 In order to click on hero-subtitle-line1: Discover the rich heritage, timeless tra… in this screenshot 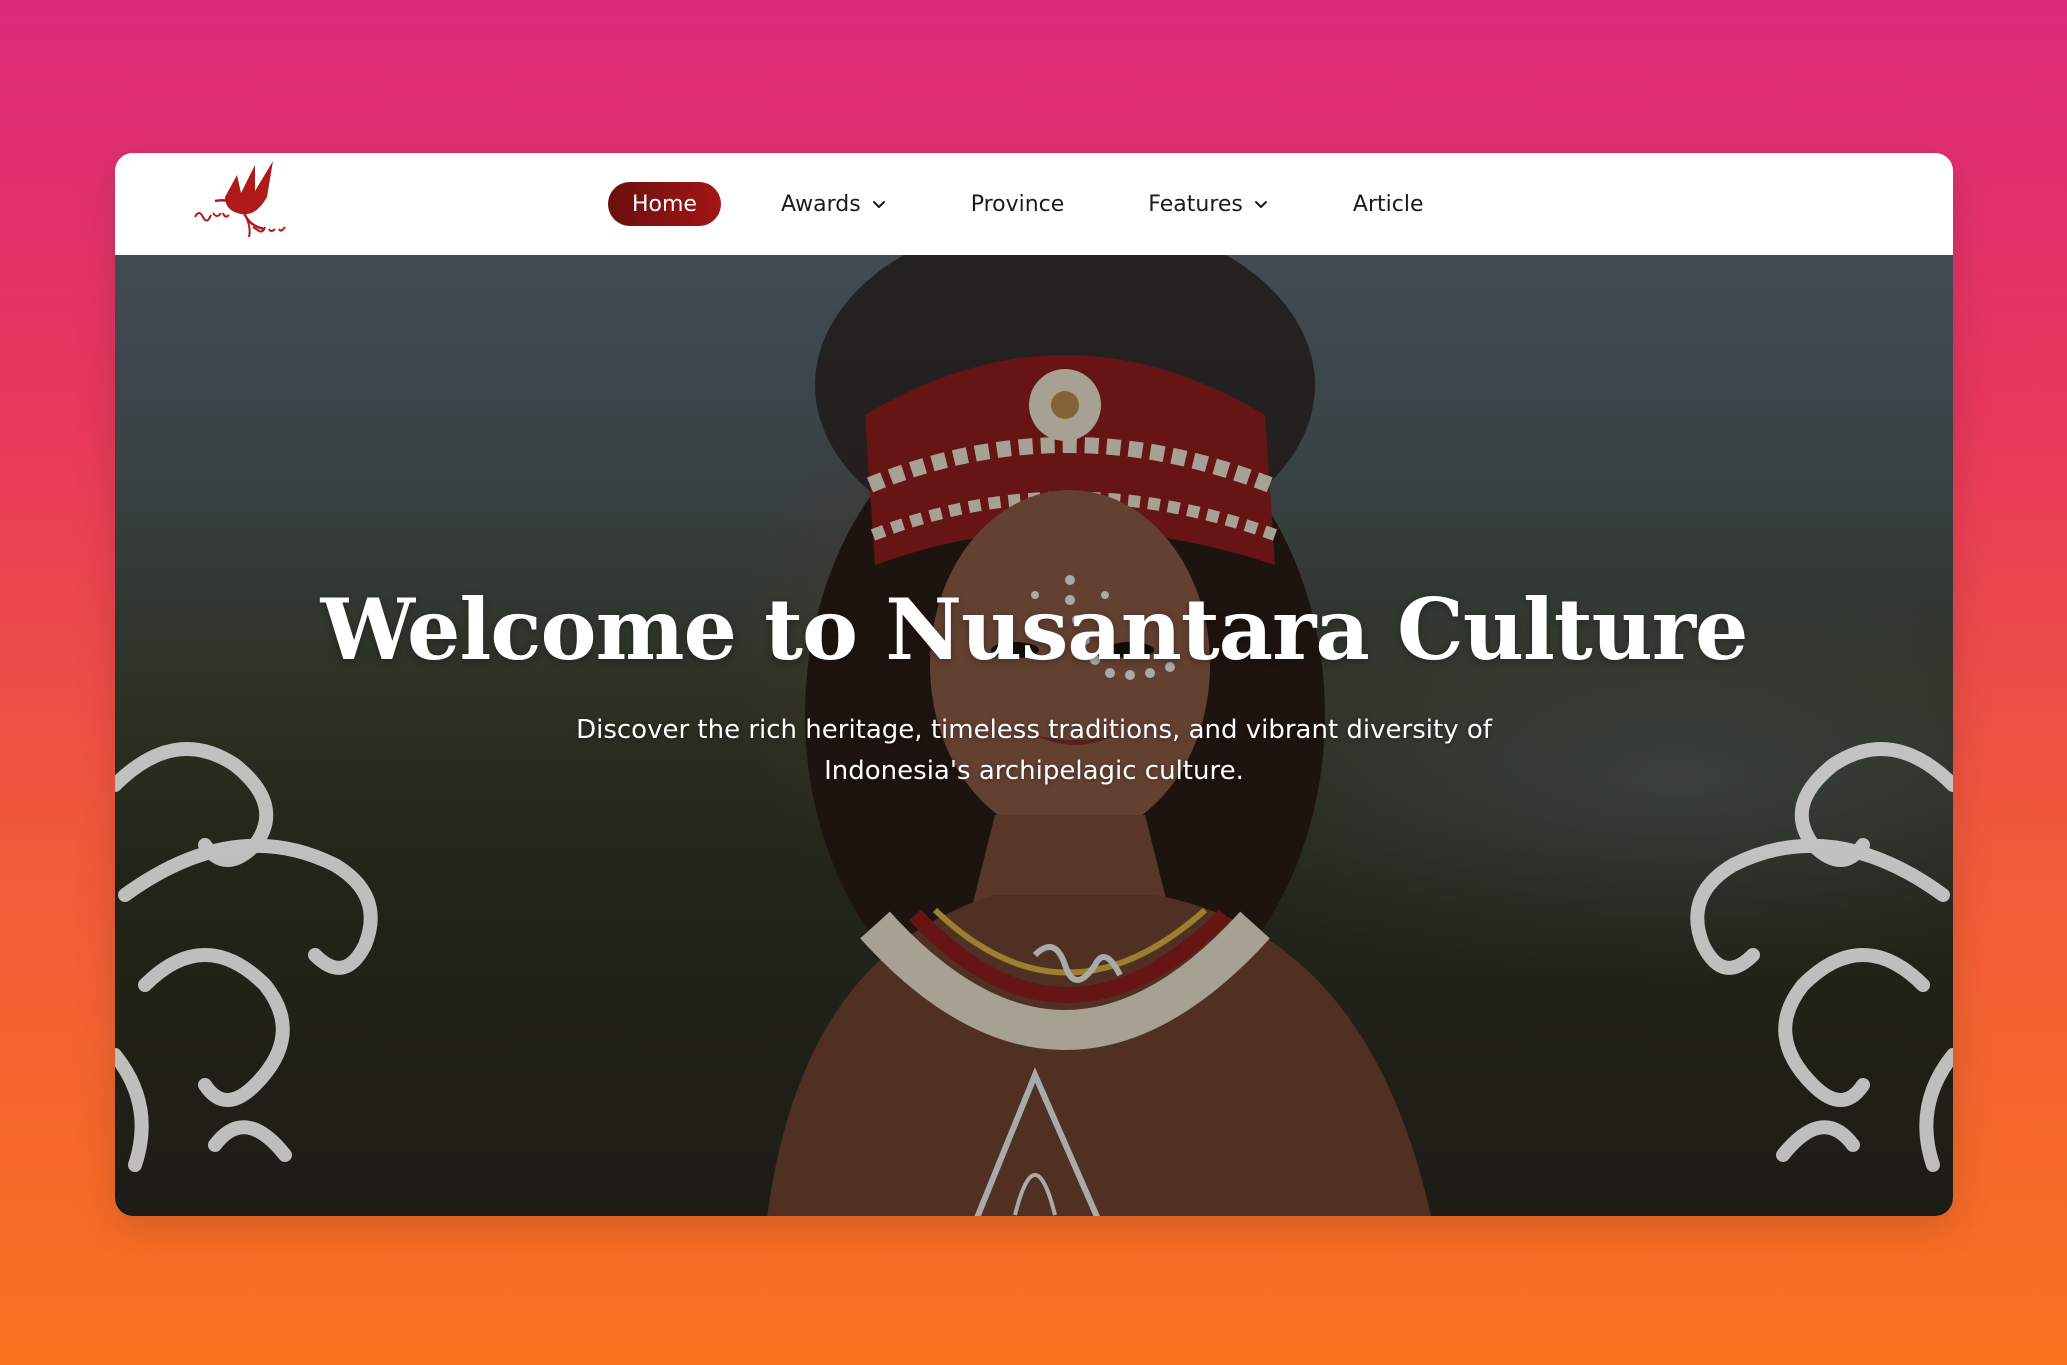, I will do `click(1034, 730)`.